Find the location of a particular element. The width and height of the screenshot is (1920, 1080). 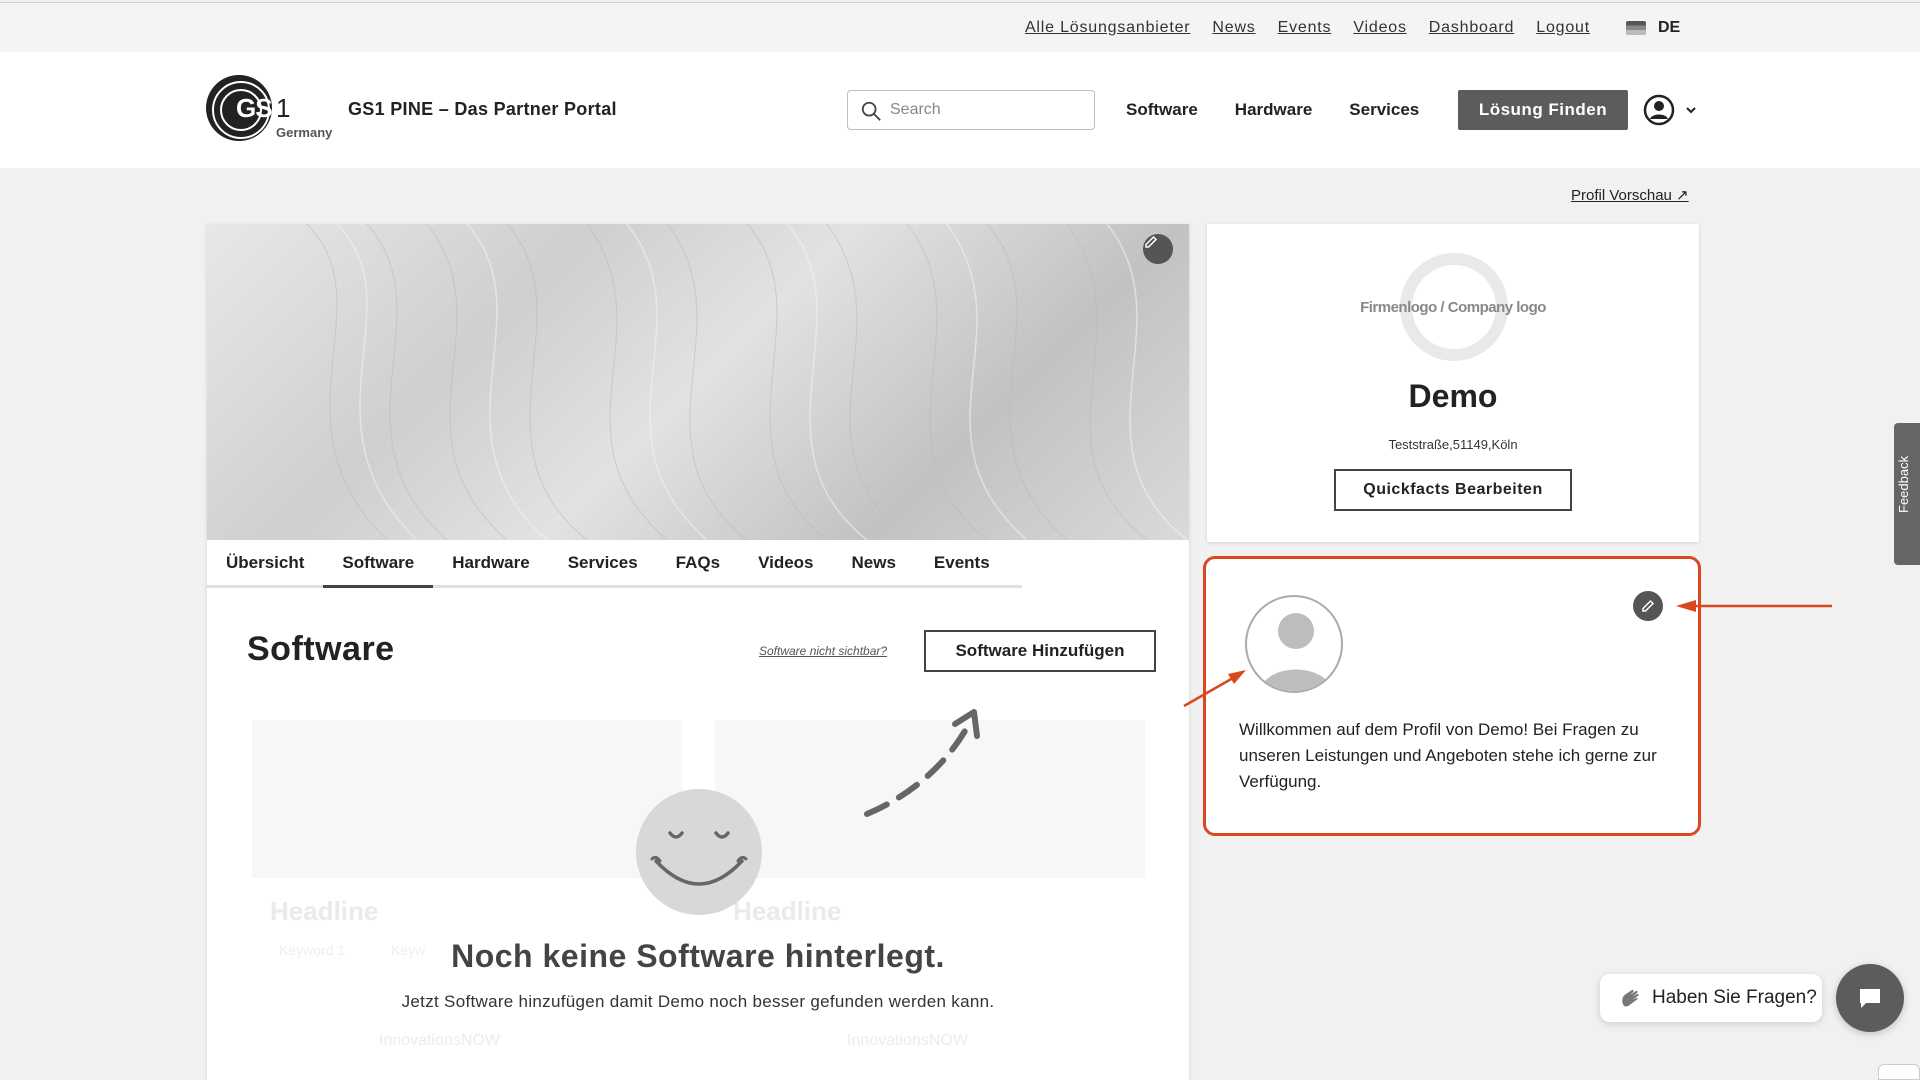

tab-faqs: FAQs is located at coordinates (698, 564).